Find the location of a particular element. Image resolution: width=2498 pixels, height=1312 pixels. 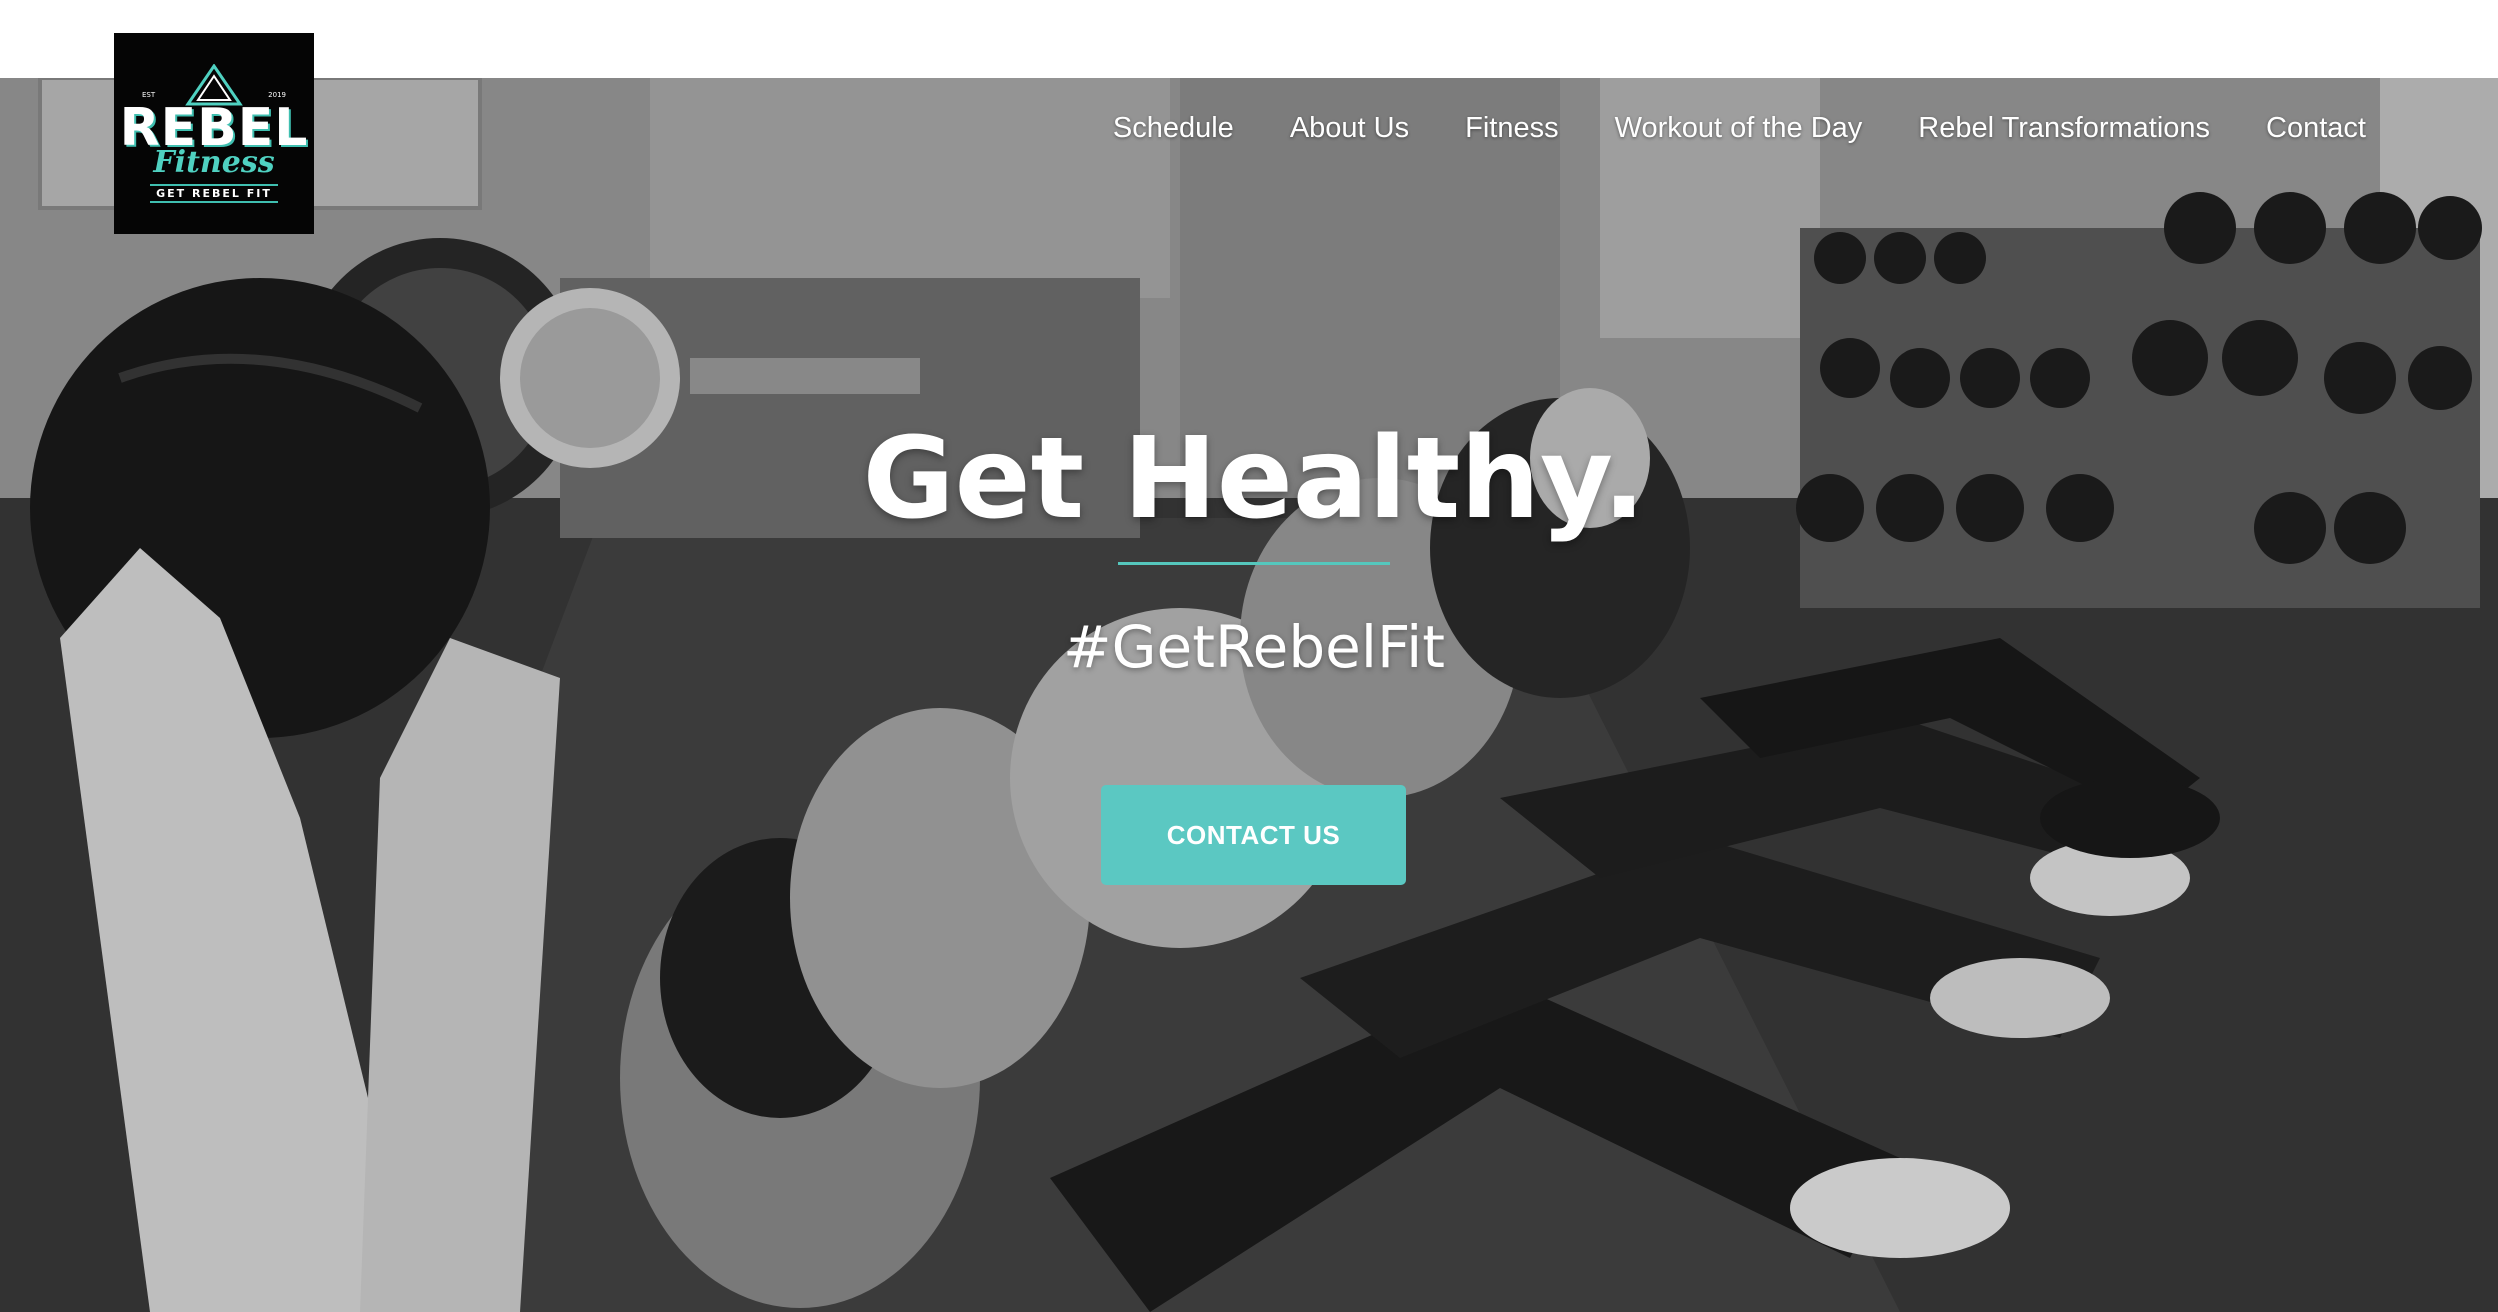

hero-headline: Get Healthy. is located at coordinates (1254, 479).